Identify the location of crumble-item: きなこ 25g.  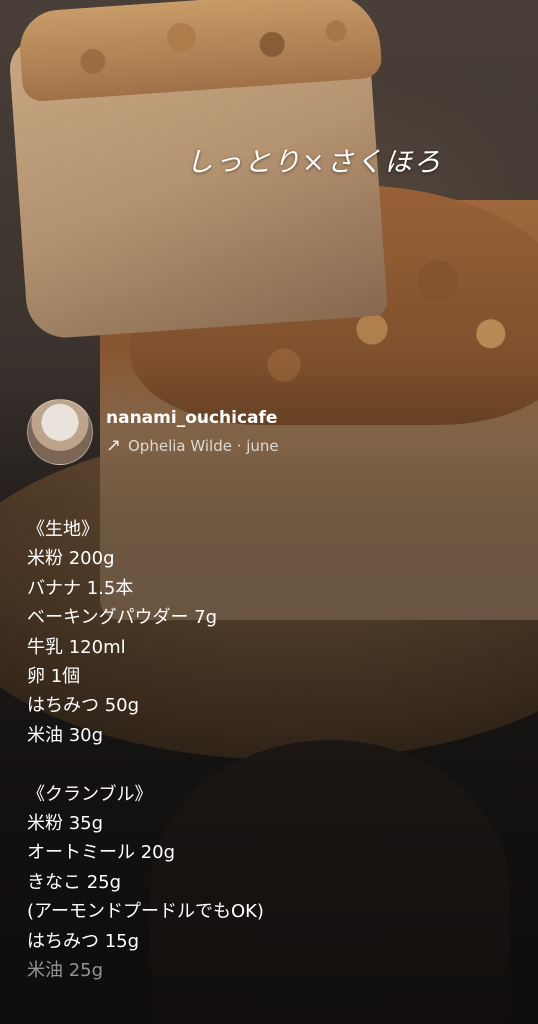
(74, 882).